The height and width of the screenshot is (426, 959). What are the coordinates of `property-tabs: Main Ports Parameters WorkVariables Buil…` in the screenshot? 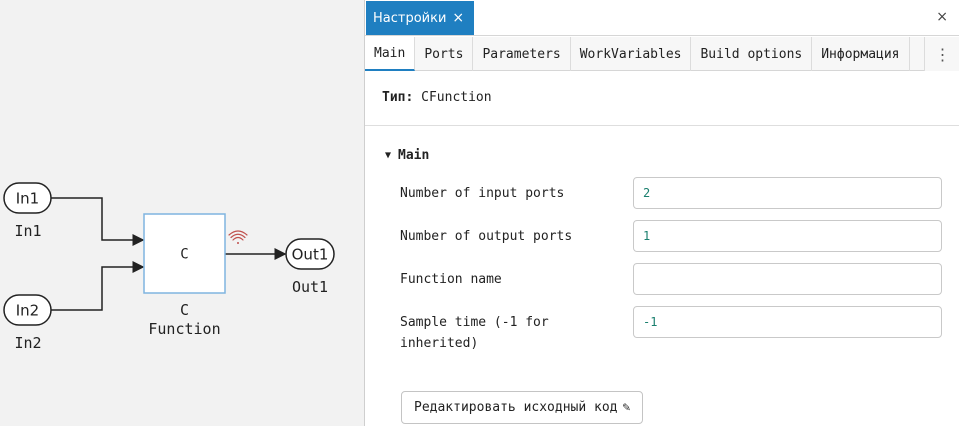 It's located at (662, 54).